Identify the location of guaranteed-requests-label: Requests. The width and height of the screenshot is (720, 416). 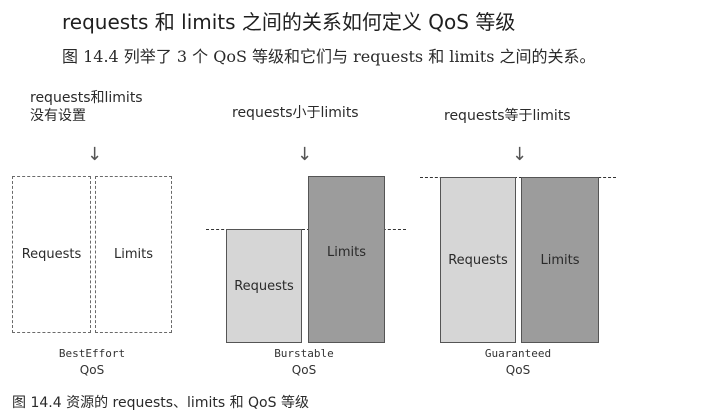
(478, 260).